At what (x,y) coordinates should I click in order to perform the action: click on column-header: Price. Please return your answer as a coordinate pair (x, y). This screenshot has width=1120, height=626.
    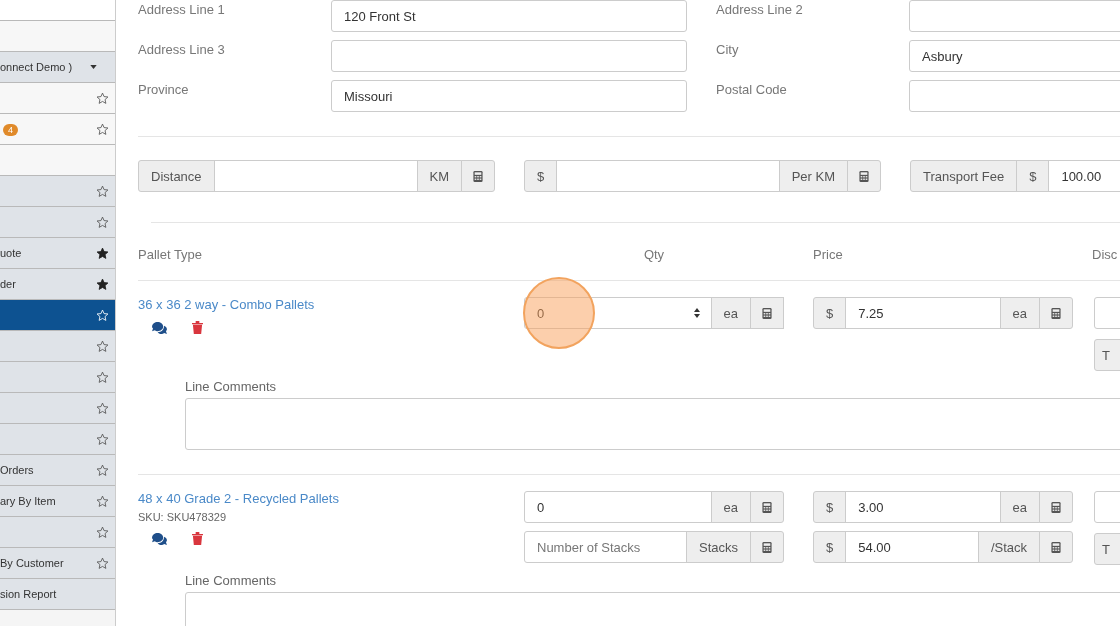
    Looking at the image, I should click on (828, 254).